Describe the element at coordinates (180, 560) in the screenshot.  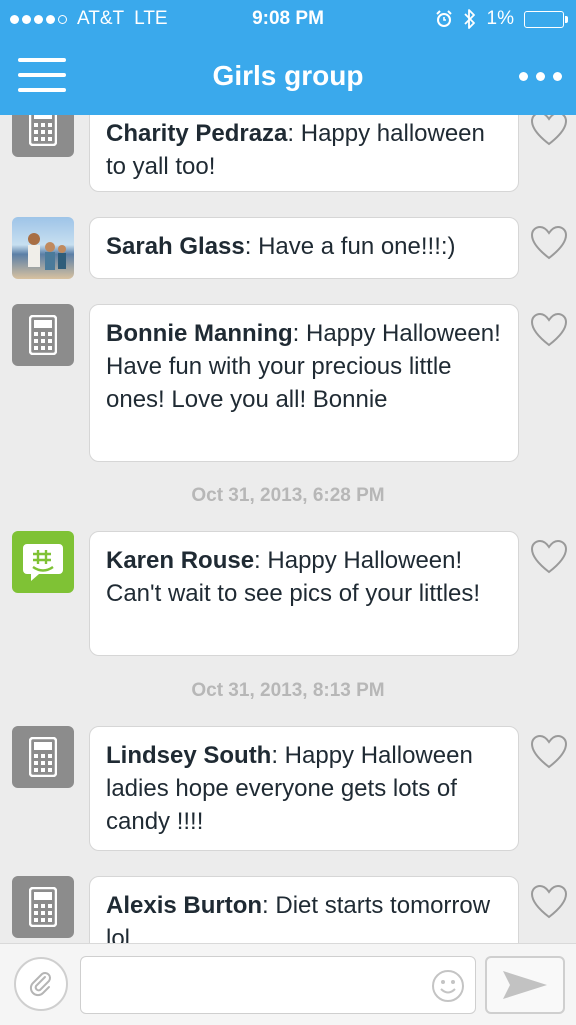
I see `sender-name: Karen Rouse` at that location.